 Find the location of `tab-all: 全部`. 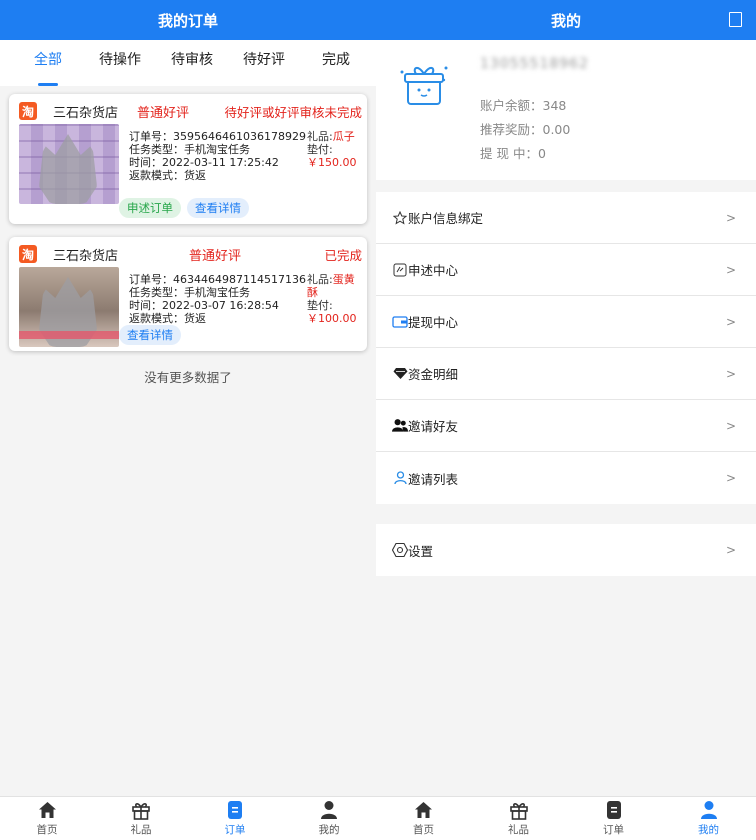

tab-all: 全部 is located at coordinates (48, 63).